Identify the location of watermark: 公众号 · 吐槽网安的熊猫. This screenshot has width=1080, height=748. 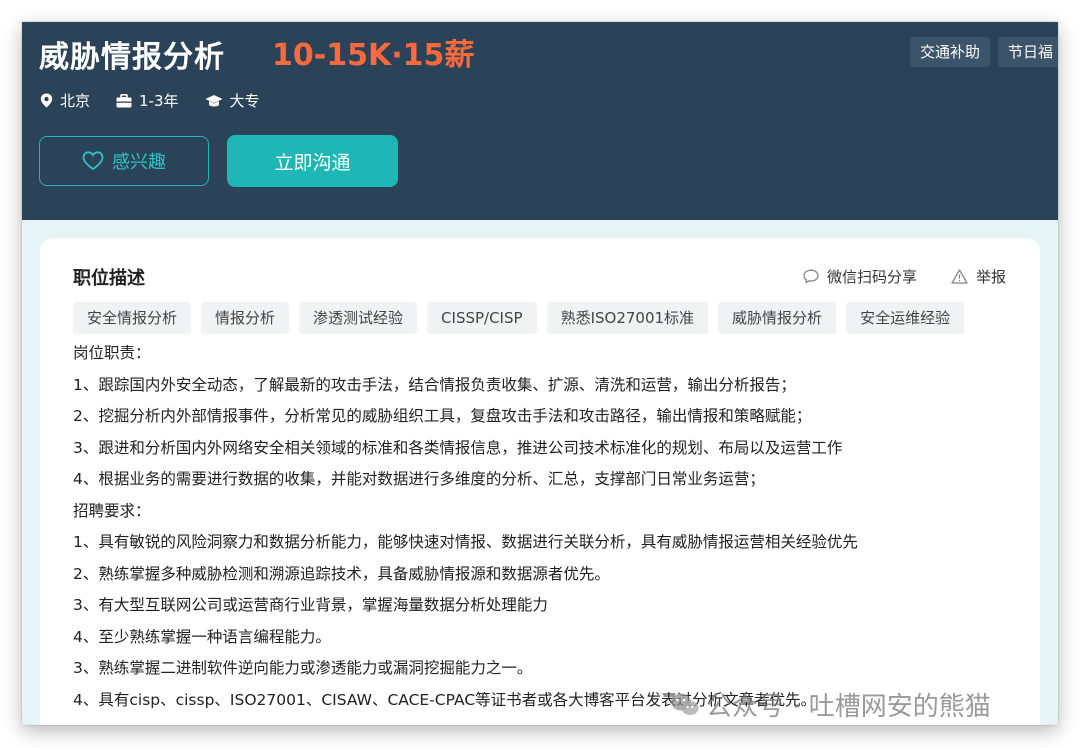
(830, 704).